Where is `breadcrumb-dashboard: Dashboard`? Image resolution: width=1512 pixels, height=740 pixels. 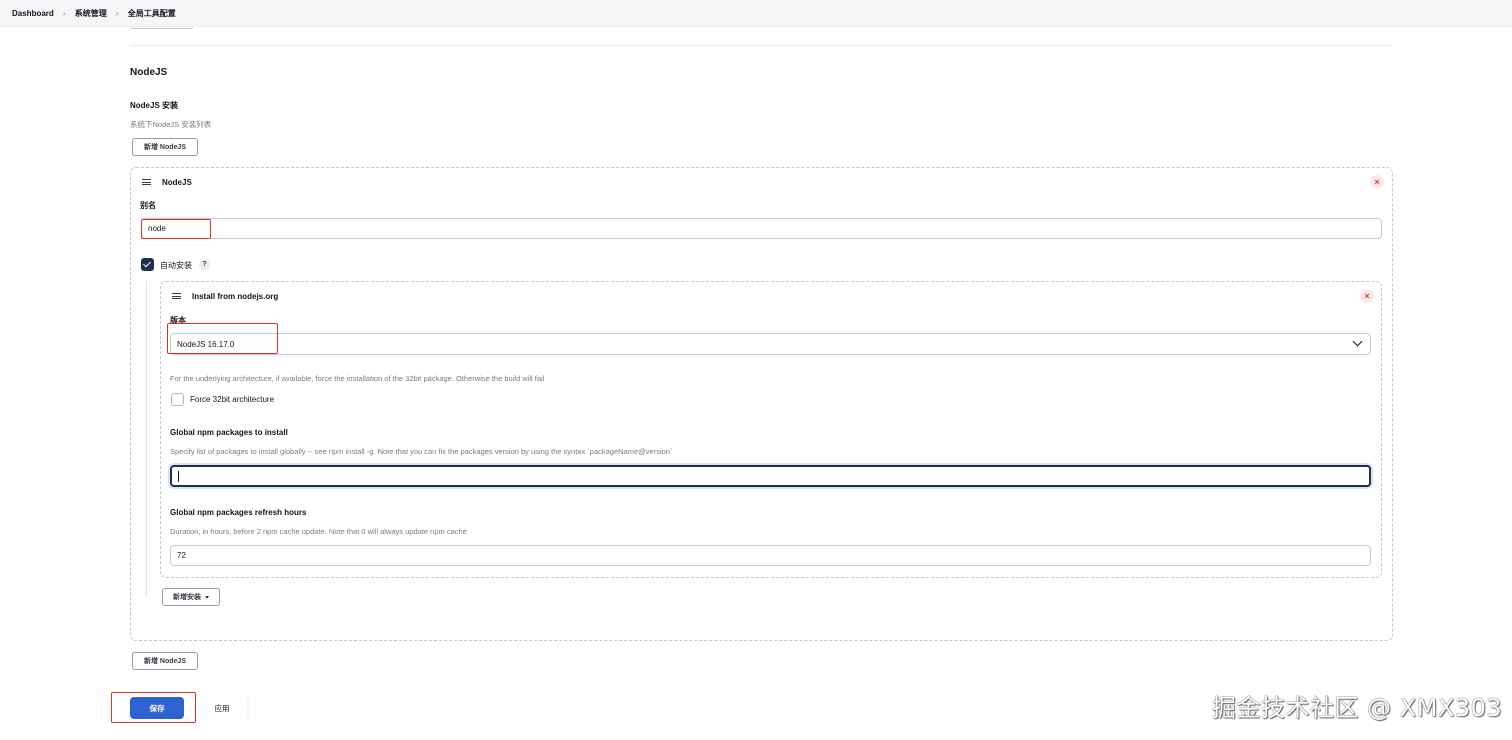 breadcrumb-dashboard: Dashboard is located at coordinates (33, 13).